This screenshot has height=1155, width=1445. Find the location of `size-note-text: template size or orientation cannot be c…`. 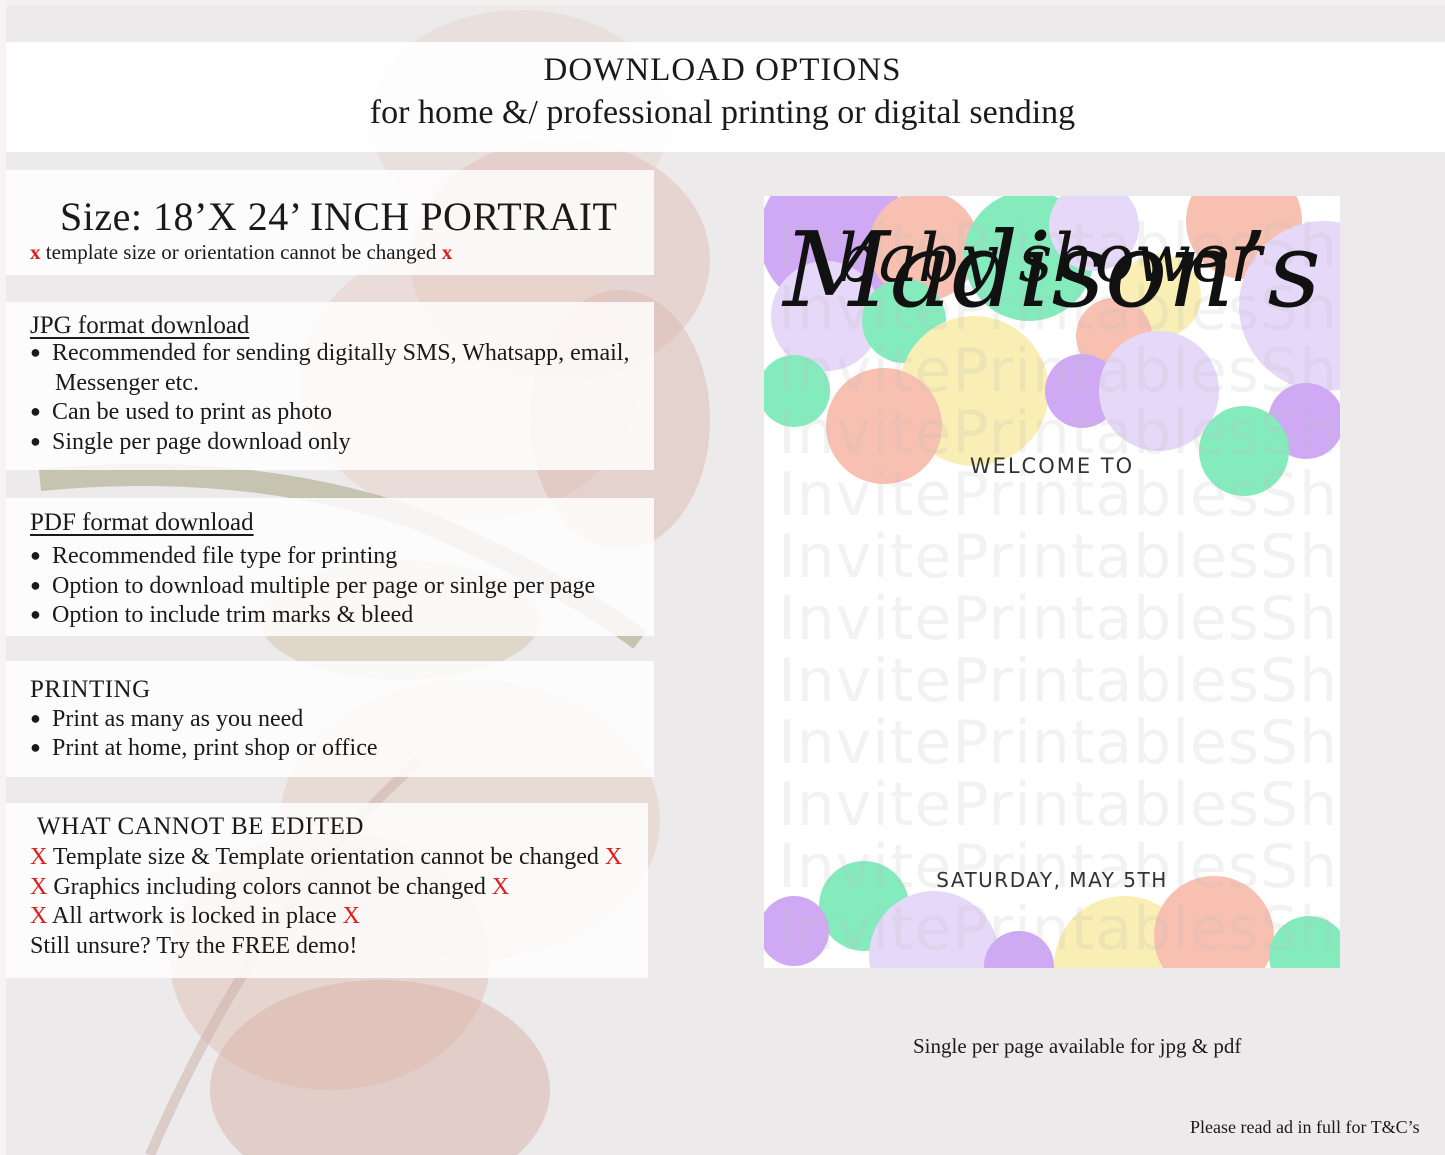

size-note-text: template size or orientation cannot be c… is located at coordinates (241, 252).